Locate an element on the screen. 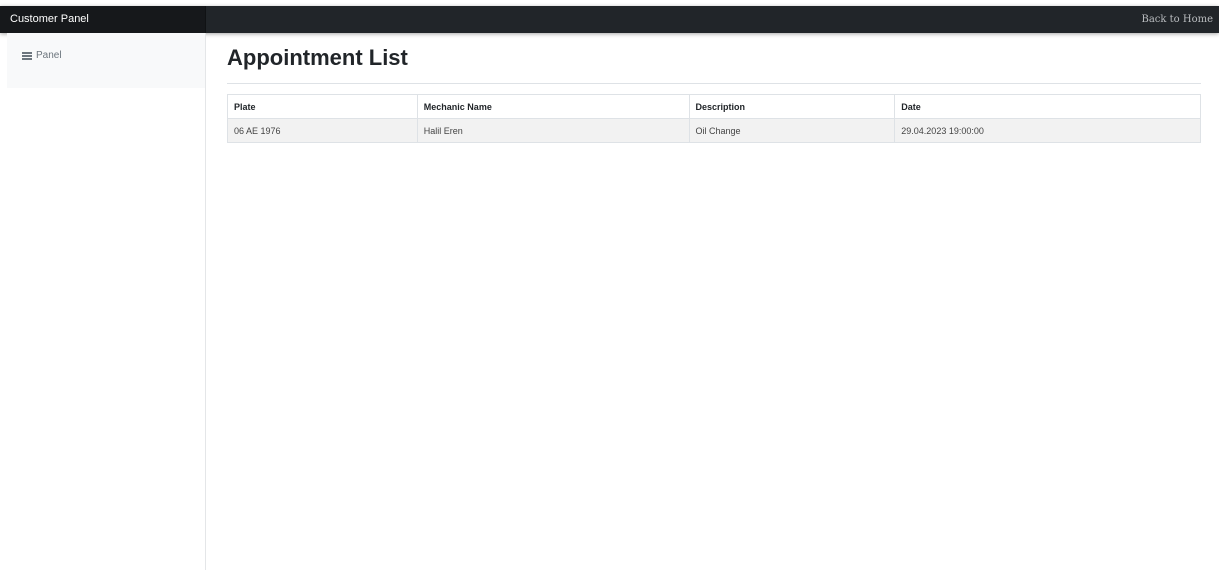 Image resolution: width=1219 pixels, height=570 pixels. sidebar-item-panel: Panel is located at coordinates (42, 55).